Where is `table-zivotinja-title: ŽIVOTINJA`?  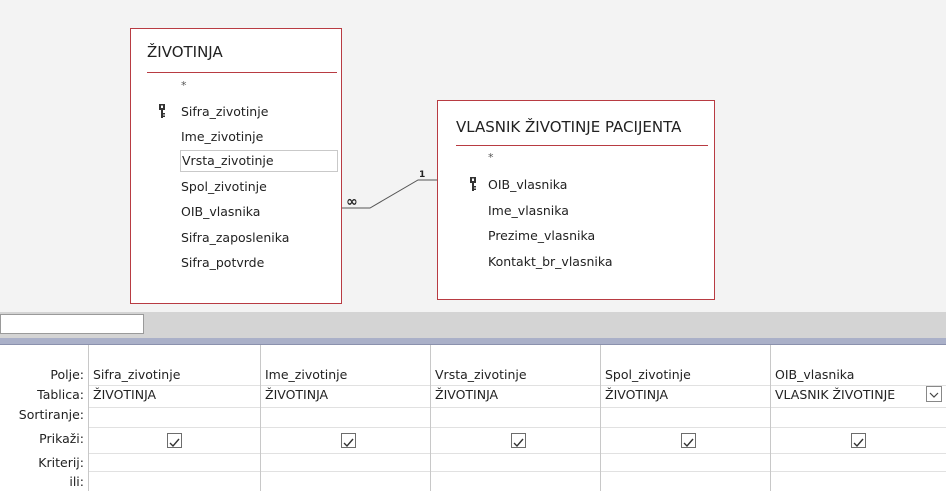 table-zivotinja-title: ŽIVOTINJA is located at coordinates (244, 52).